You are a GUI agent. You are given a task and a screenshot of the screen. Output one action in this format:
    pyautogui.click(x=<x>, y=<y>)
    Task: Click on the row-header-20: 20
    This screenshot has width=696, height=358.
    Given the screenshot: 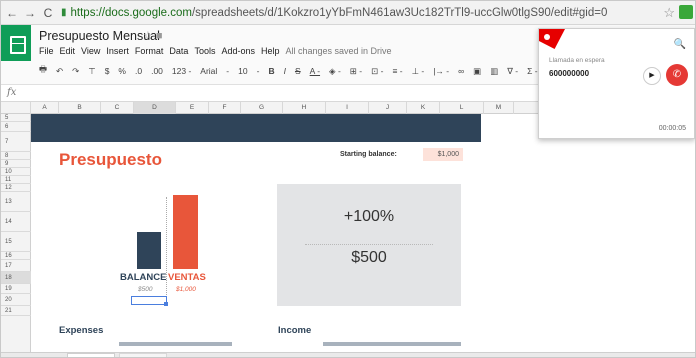 What is the action you would take?
    pyautogui.click(x=16, y=300)
    